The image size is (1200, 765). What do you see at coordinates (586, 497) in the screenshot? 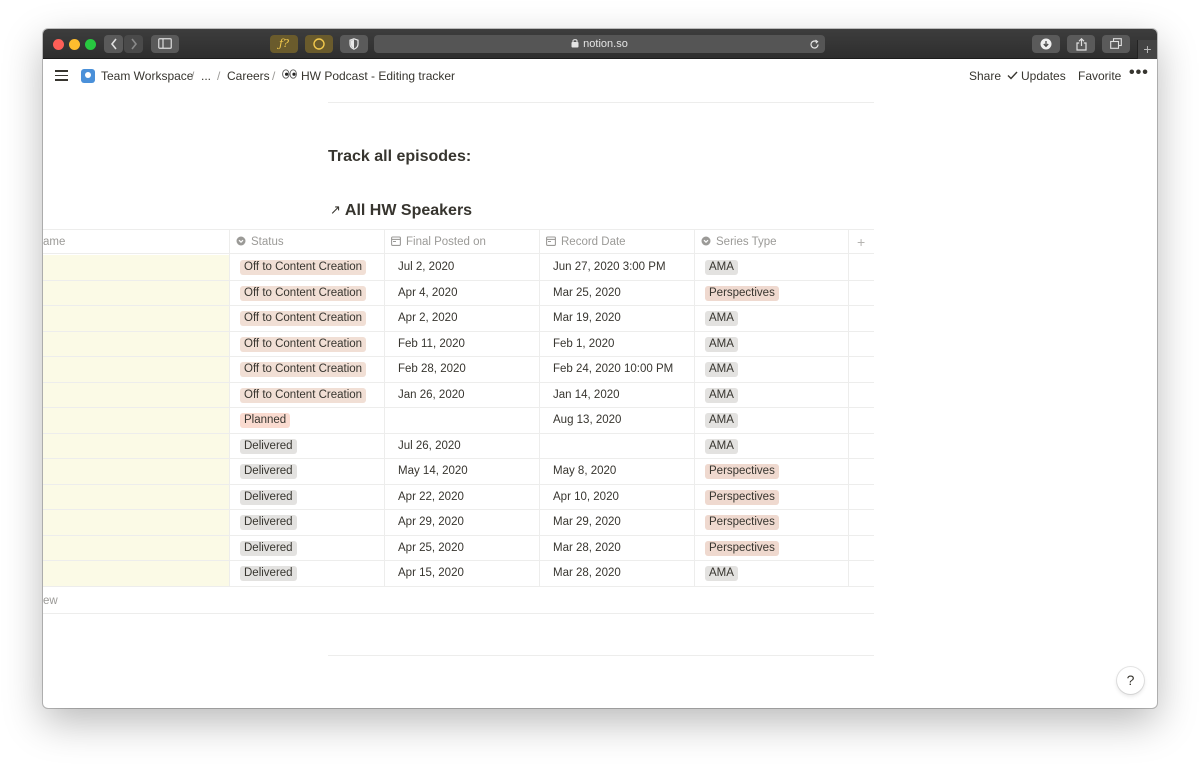
I see `record-date-cell: Apr 10, 2020` at bounding box center [586, 497].